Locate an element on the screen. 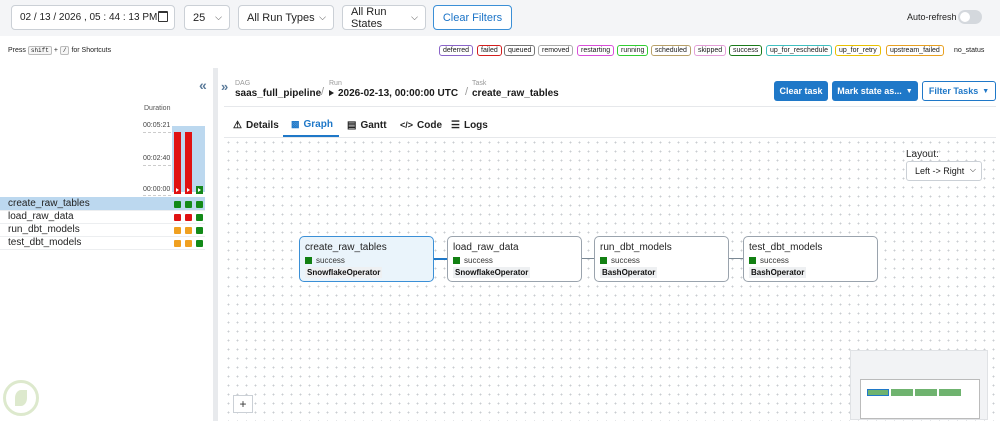 The height and width of the screenshot is (421, 1000). tab-logs: ☰ Logs is located at coordinates (469, 125).